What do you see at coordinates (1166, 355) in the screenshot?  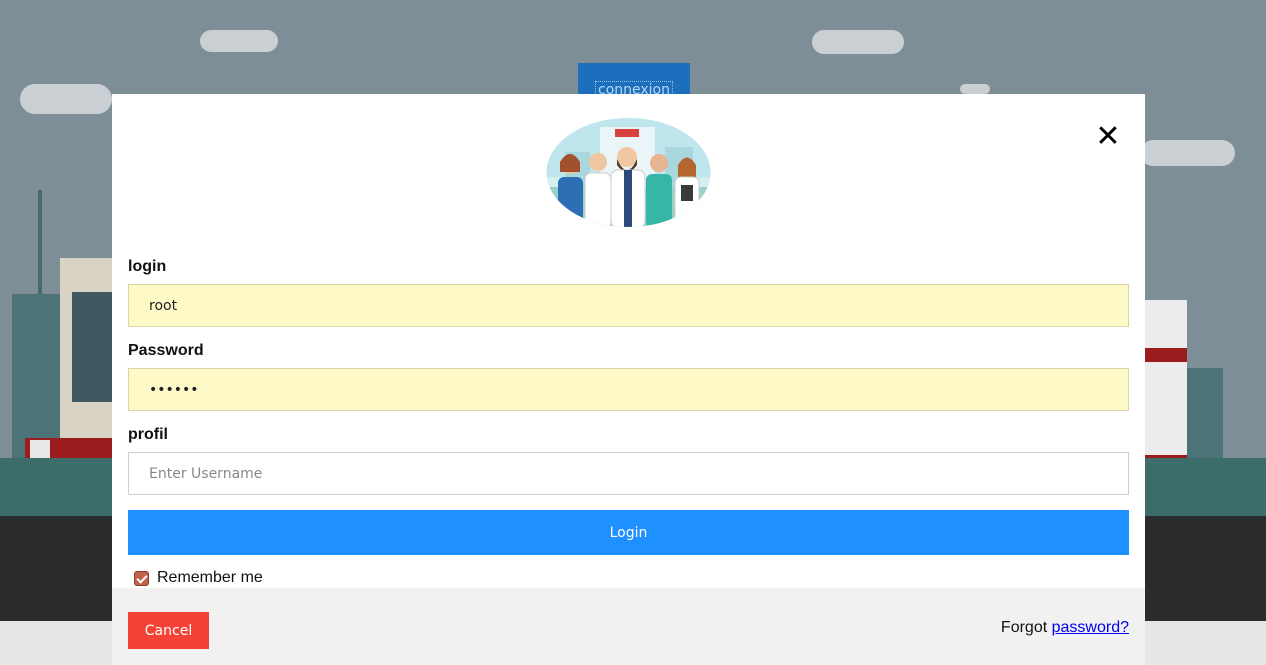 I see `building-stripe` at bounding box center [1166, 355].